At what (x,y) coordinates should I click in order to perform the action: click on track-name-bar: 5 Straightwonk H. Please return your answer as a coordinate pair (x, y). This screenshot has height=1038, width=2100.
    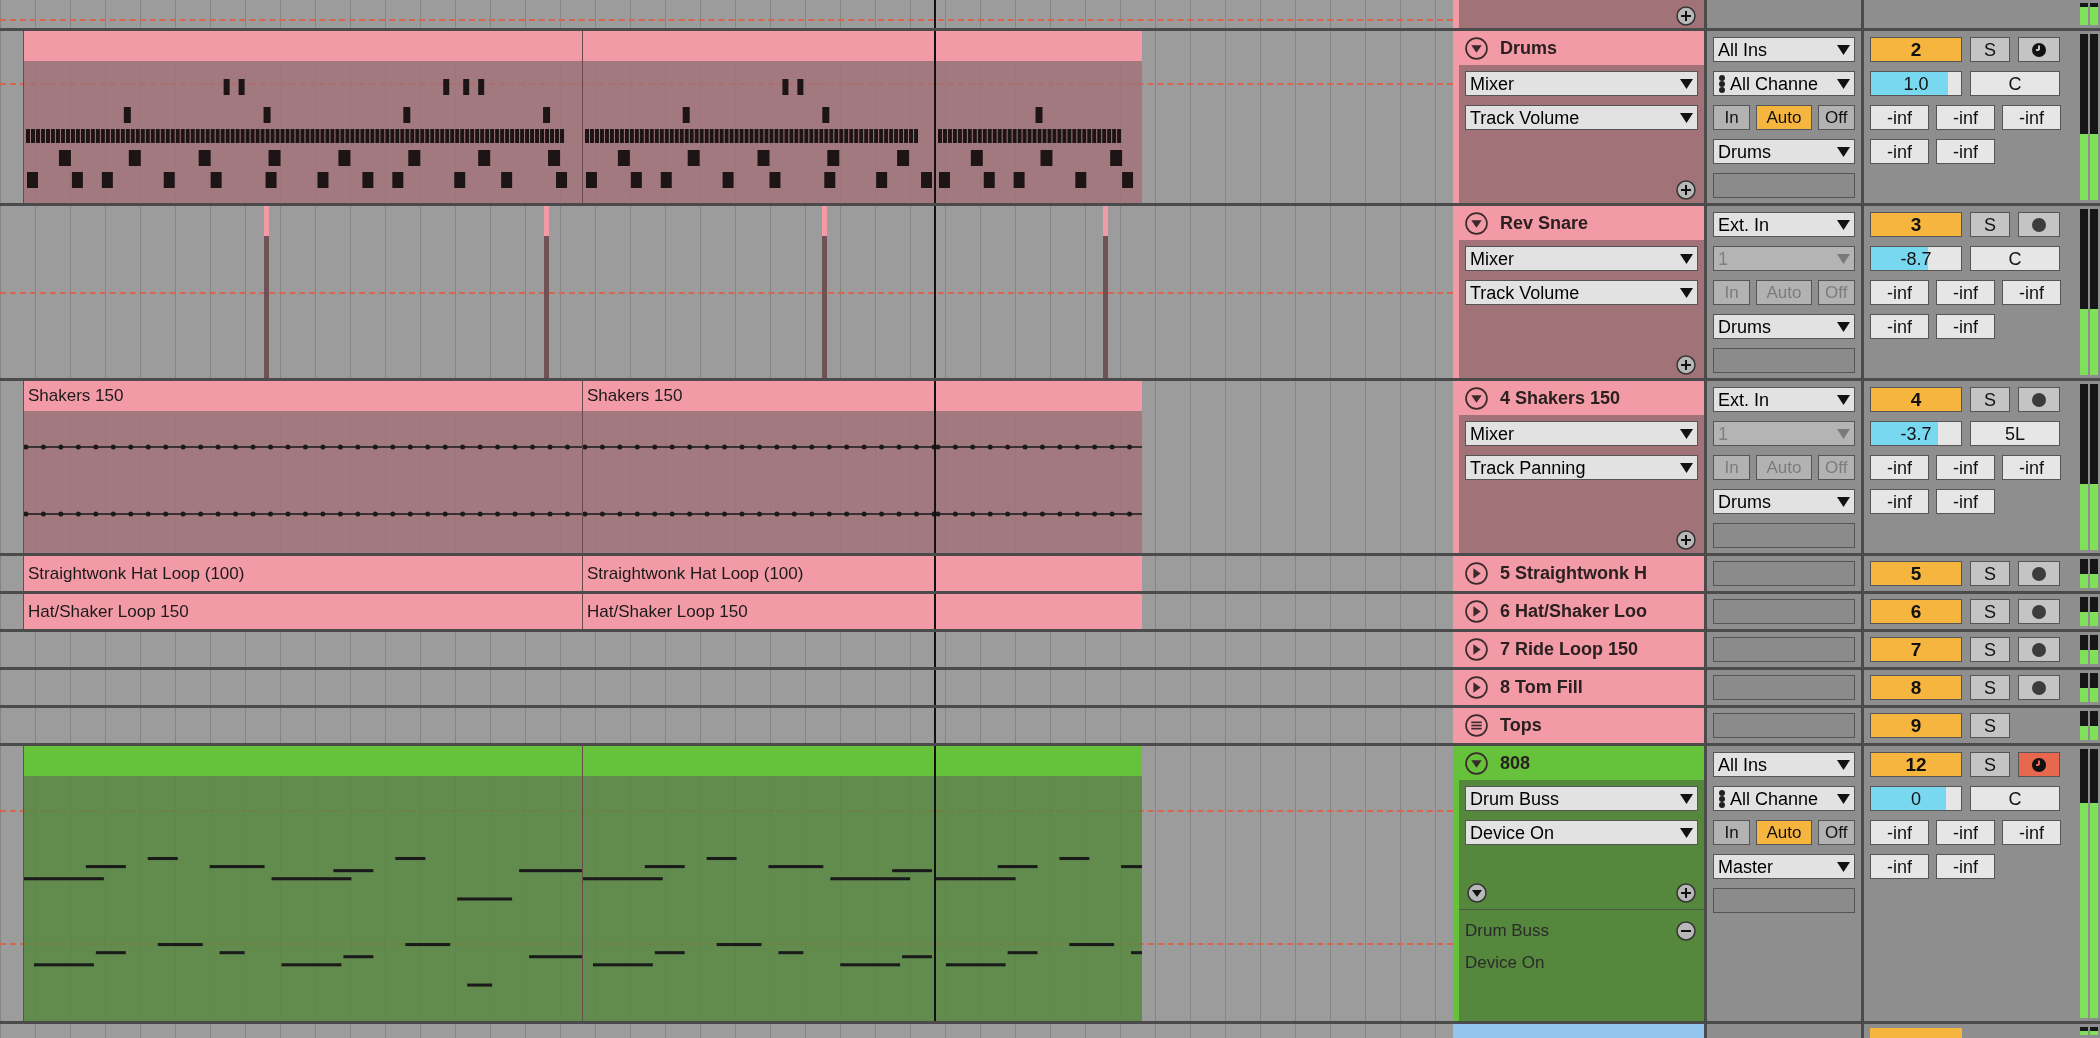
    Looking at the image, I should click on (1581, 573).